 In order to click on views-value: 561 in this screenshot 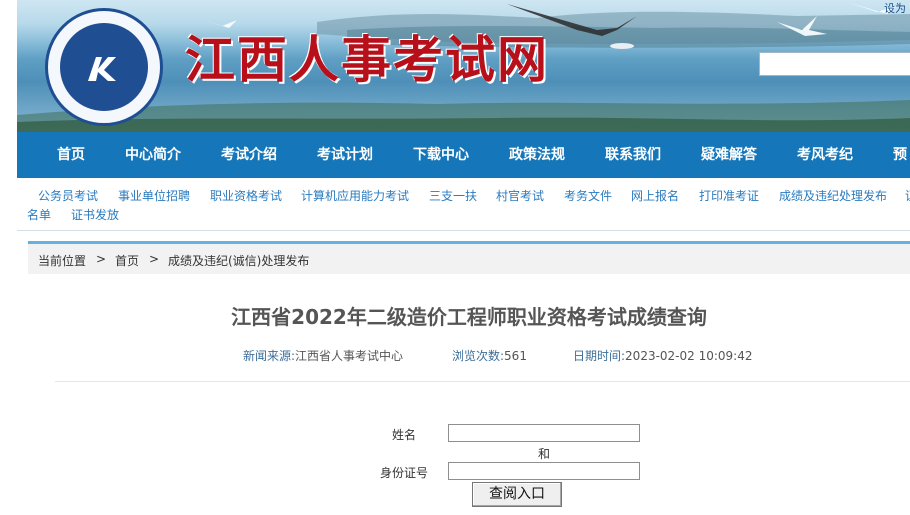, I will do `click(515, 356)`.